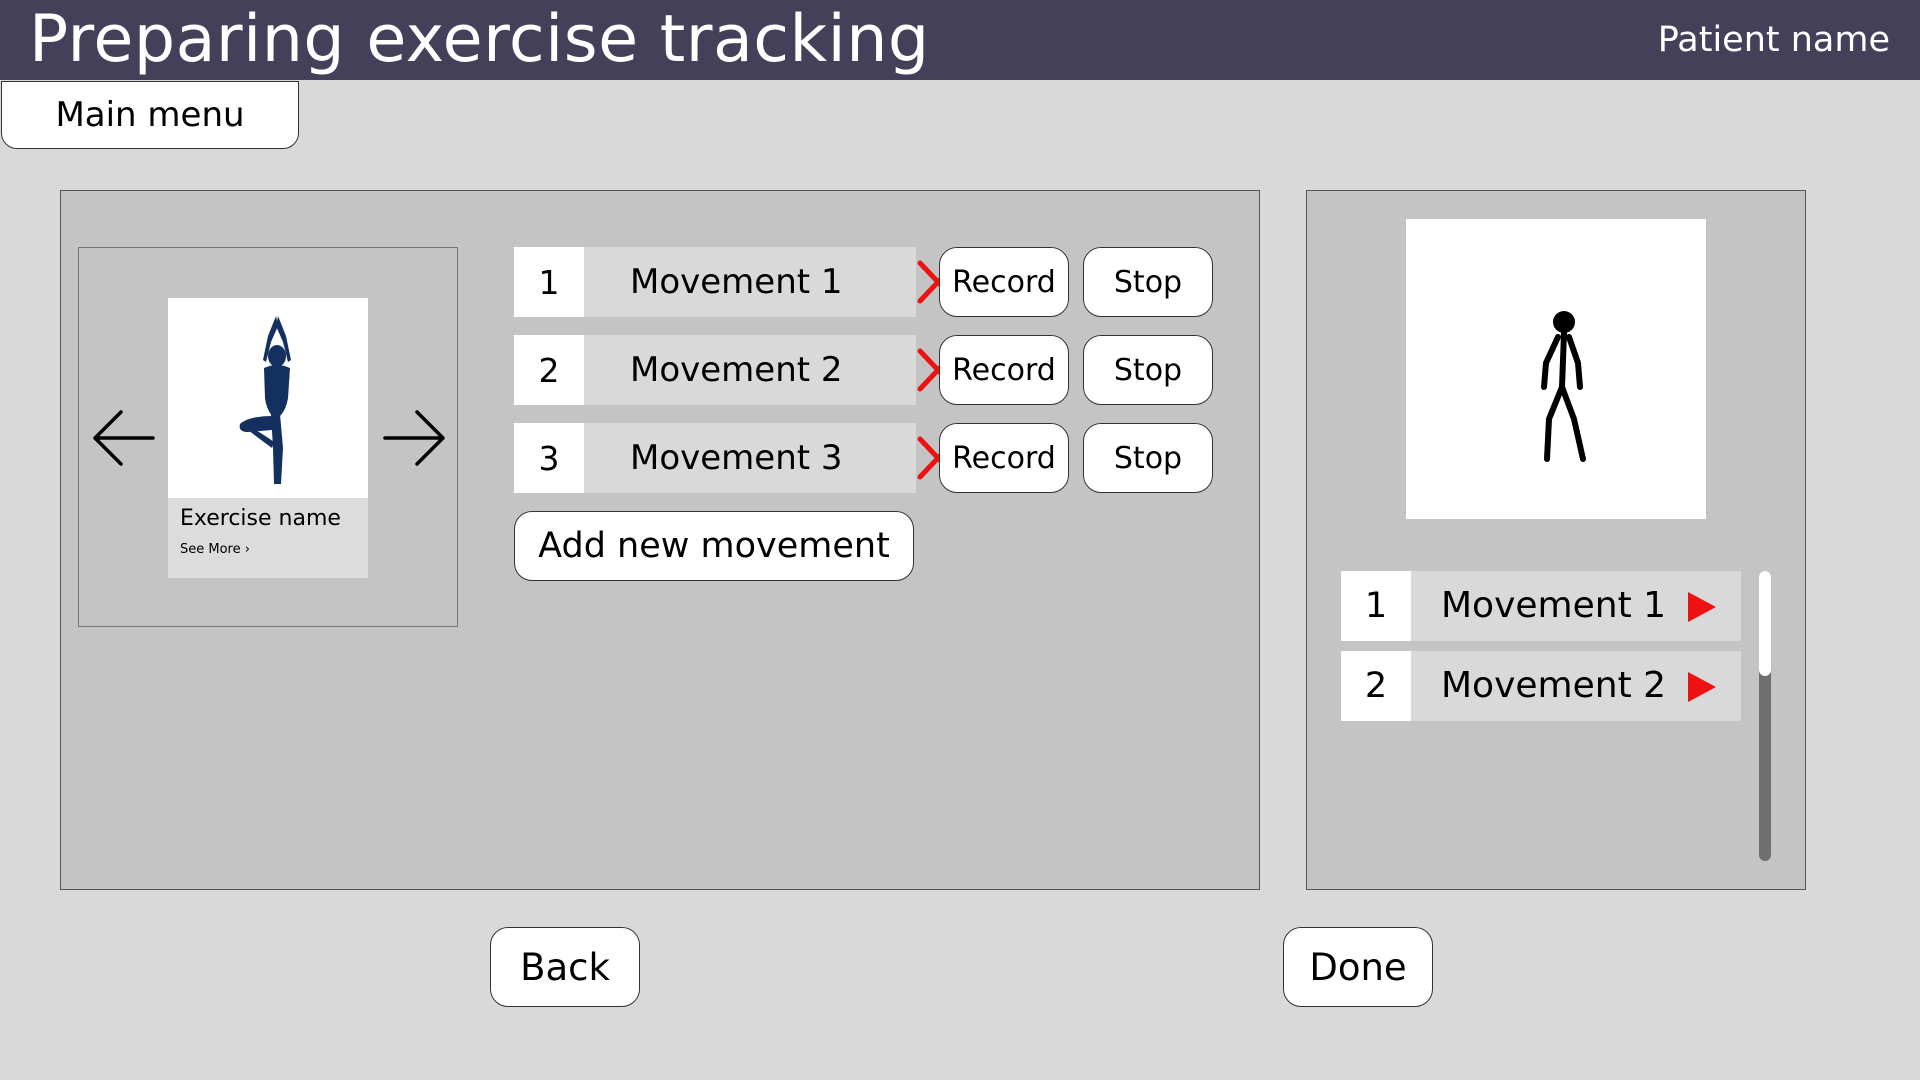 This screenshot has height=1080, width=1920. What do you see at coordinates (123, 438) in the screenshot?
I see `arrow-left-icon` at bounding box center [123, 438].